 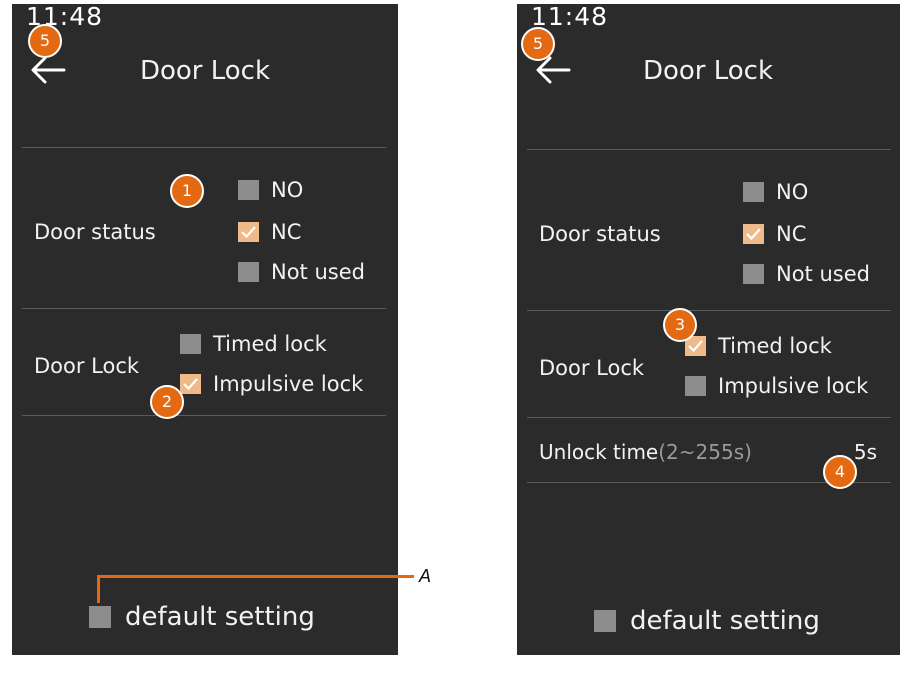 What do you see at coordinates (680, 325) in the screenshot?
I see `annotation-badge-3: 3` at bounding box center [680, 325].